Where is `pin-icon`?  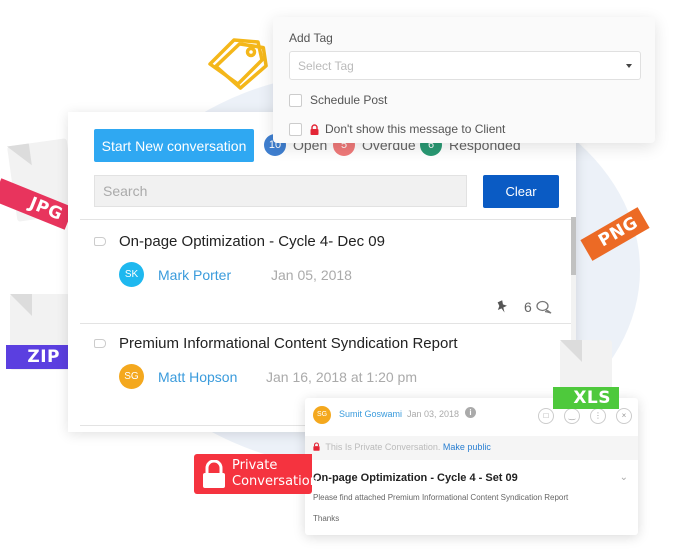 pin-icon is located at coordinates (502, 307).